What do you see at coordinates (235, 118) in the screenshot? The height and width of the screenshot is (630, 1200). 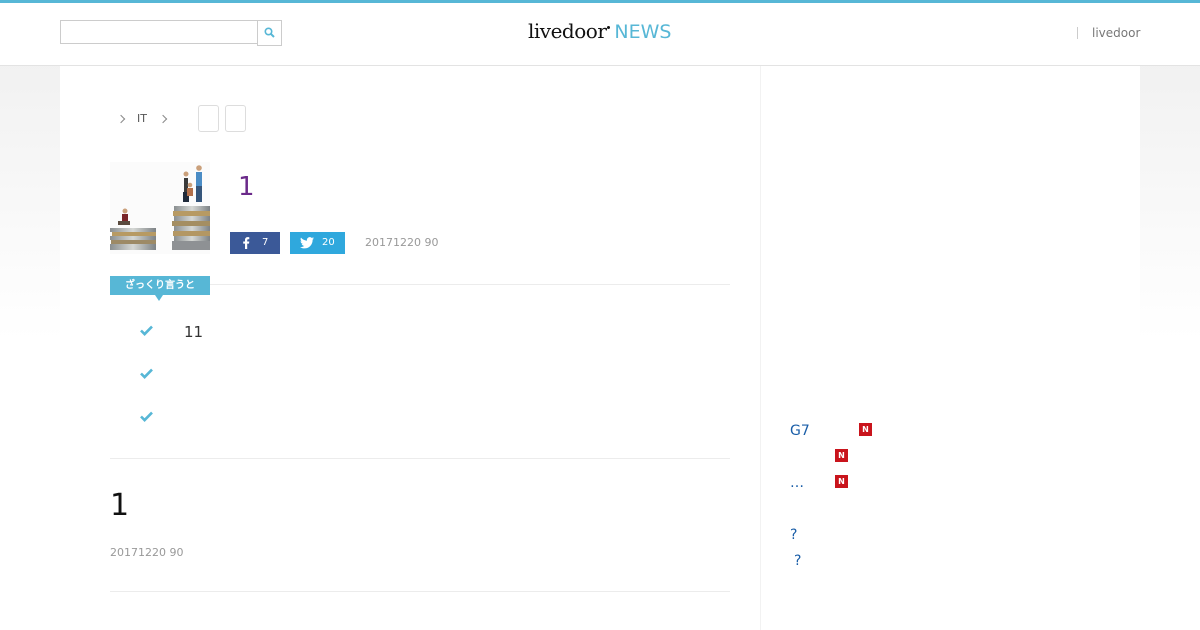 I see `next-article-button` at bounding box center [235, 118].